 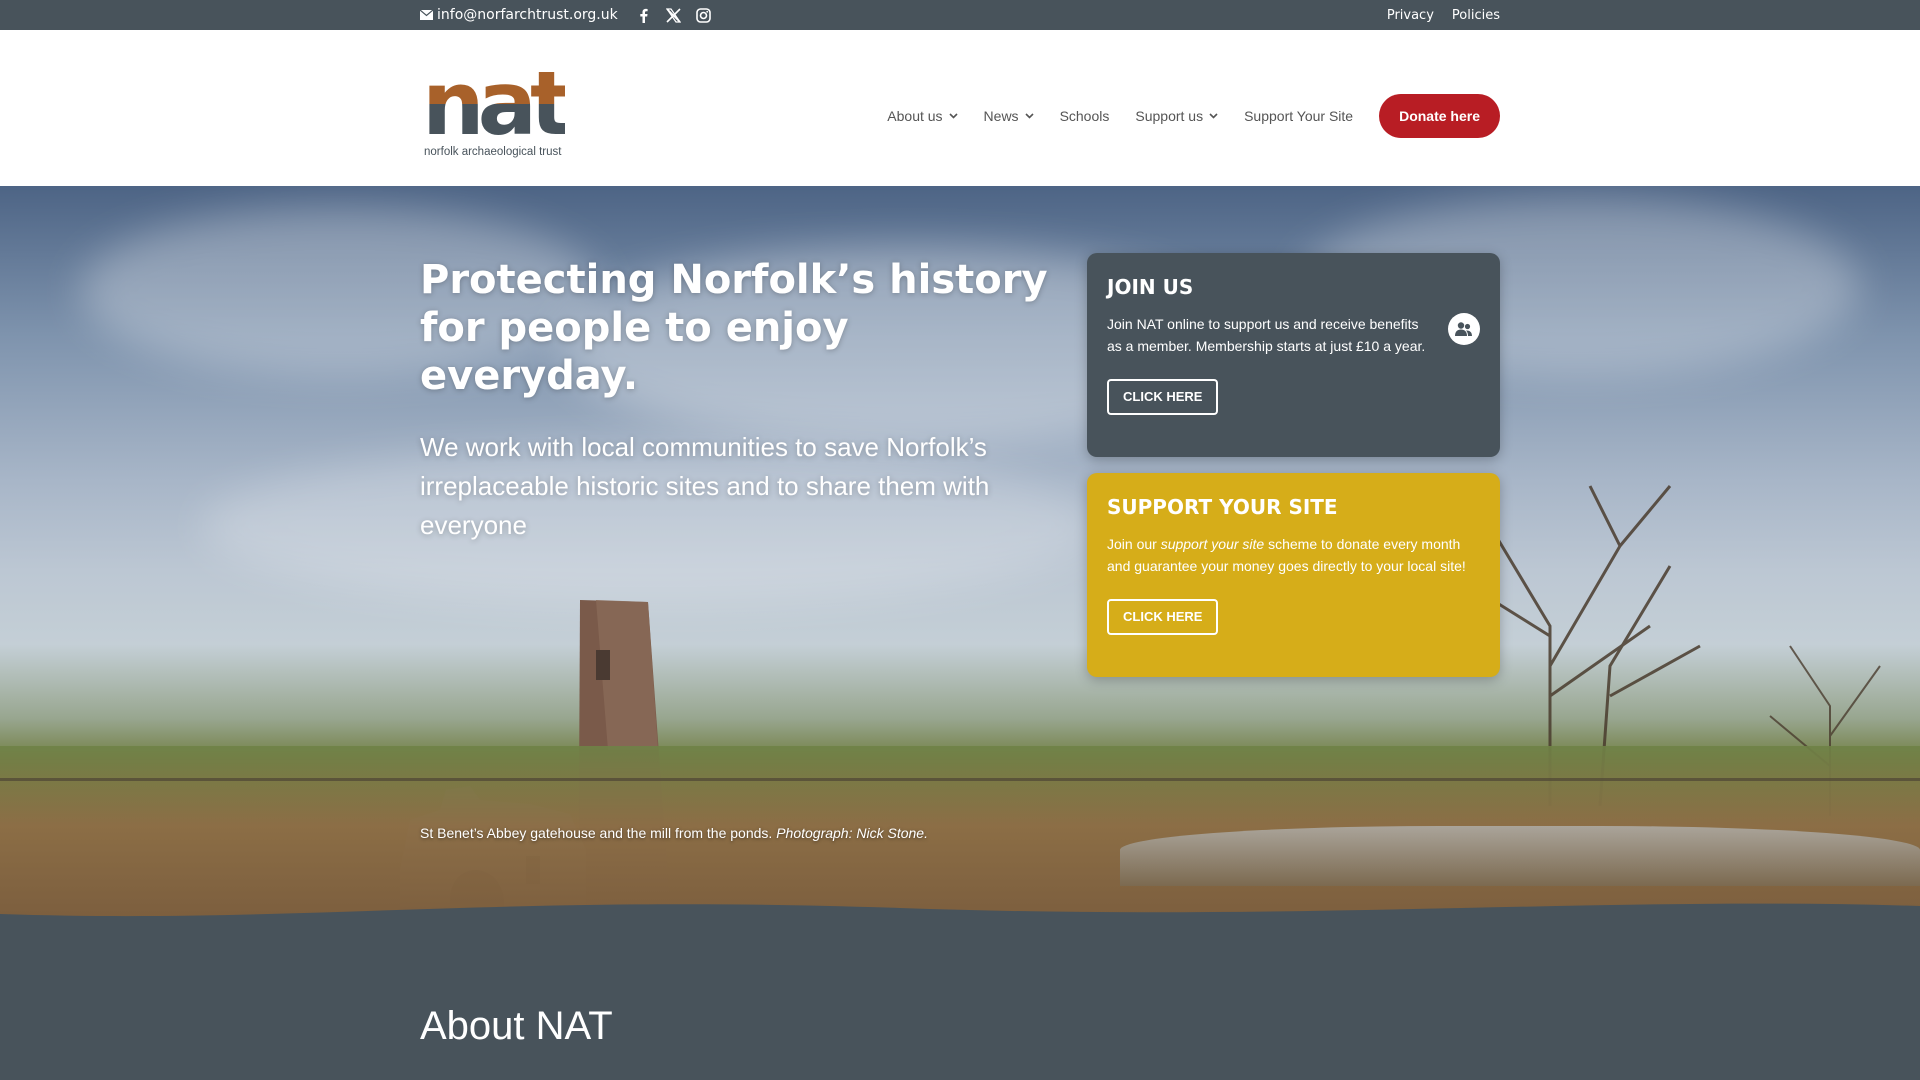 I want to click on fence-line, so click(x=960, y=779).